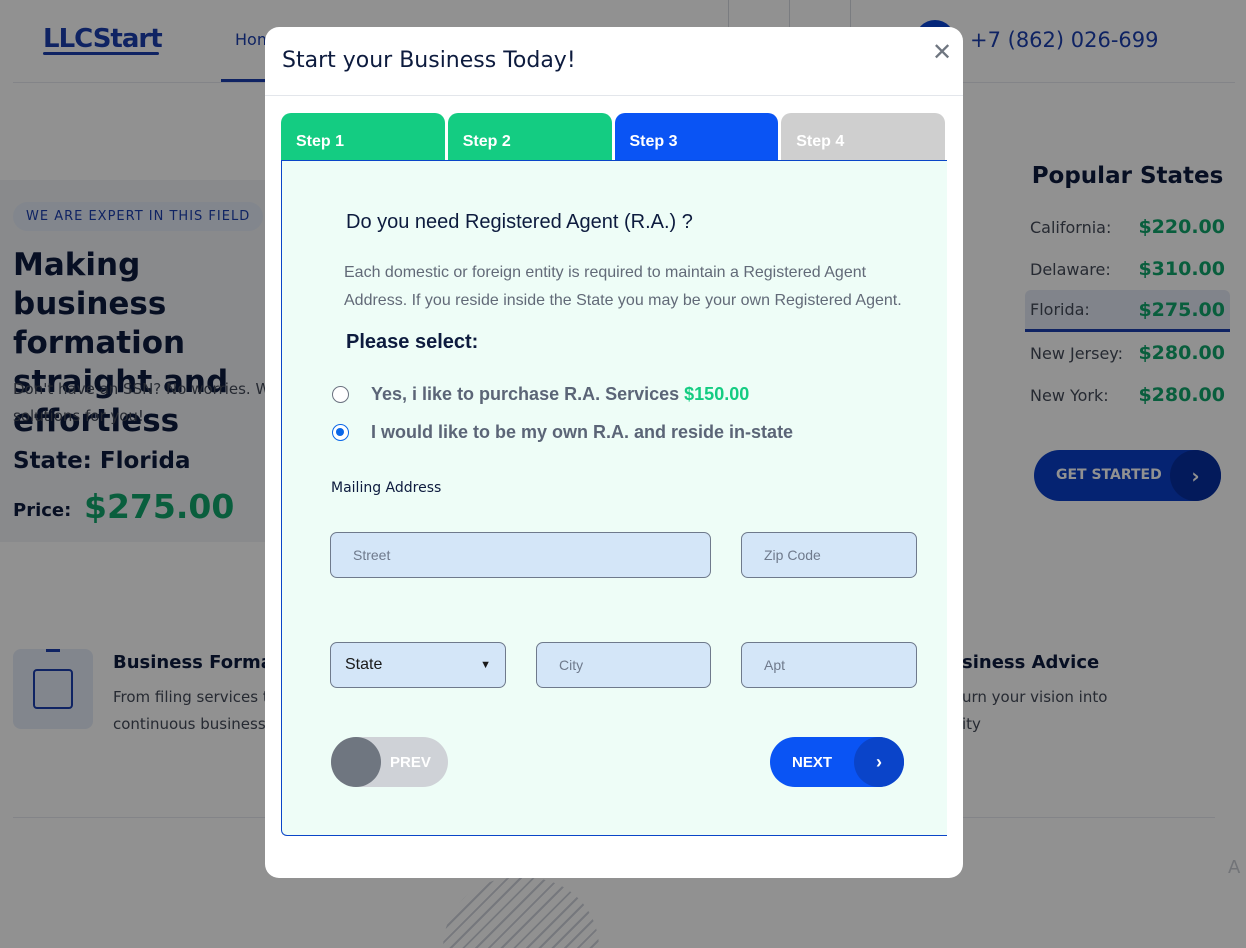 This screenshot has width=1246, height=948. Describe the element at coordinates (485, 665) in the screenshot. I see `chevron-down-icon: ▼` at that location.